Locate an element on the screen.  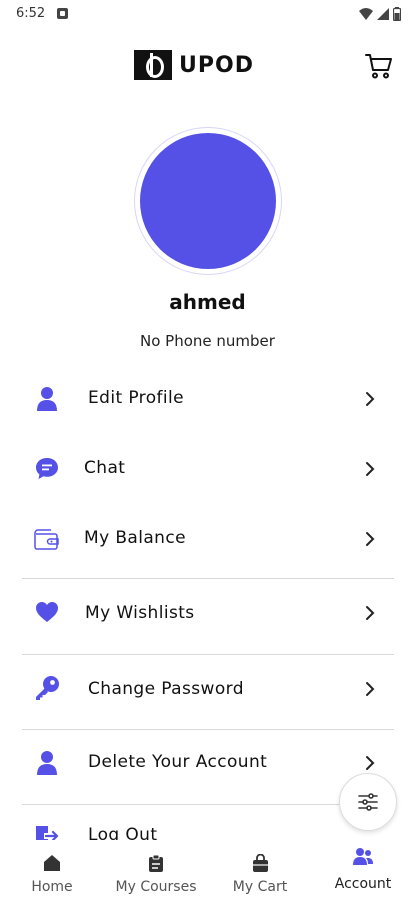
key-icon is located at coordinates (47, 688).